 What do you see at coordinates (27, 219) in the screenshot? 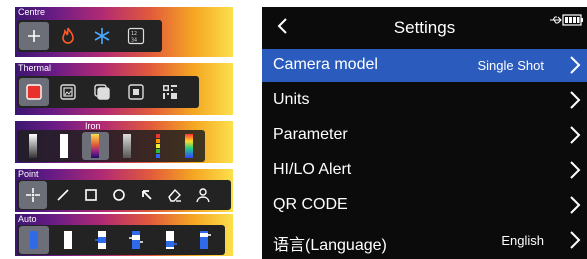
I see `auto-label: Auto` at bounding box center [27, 219].